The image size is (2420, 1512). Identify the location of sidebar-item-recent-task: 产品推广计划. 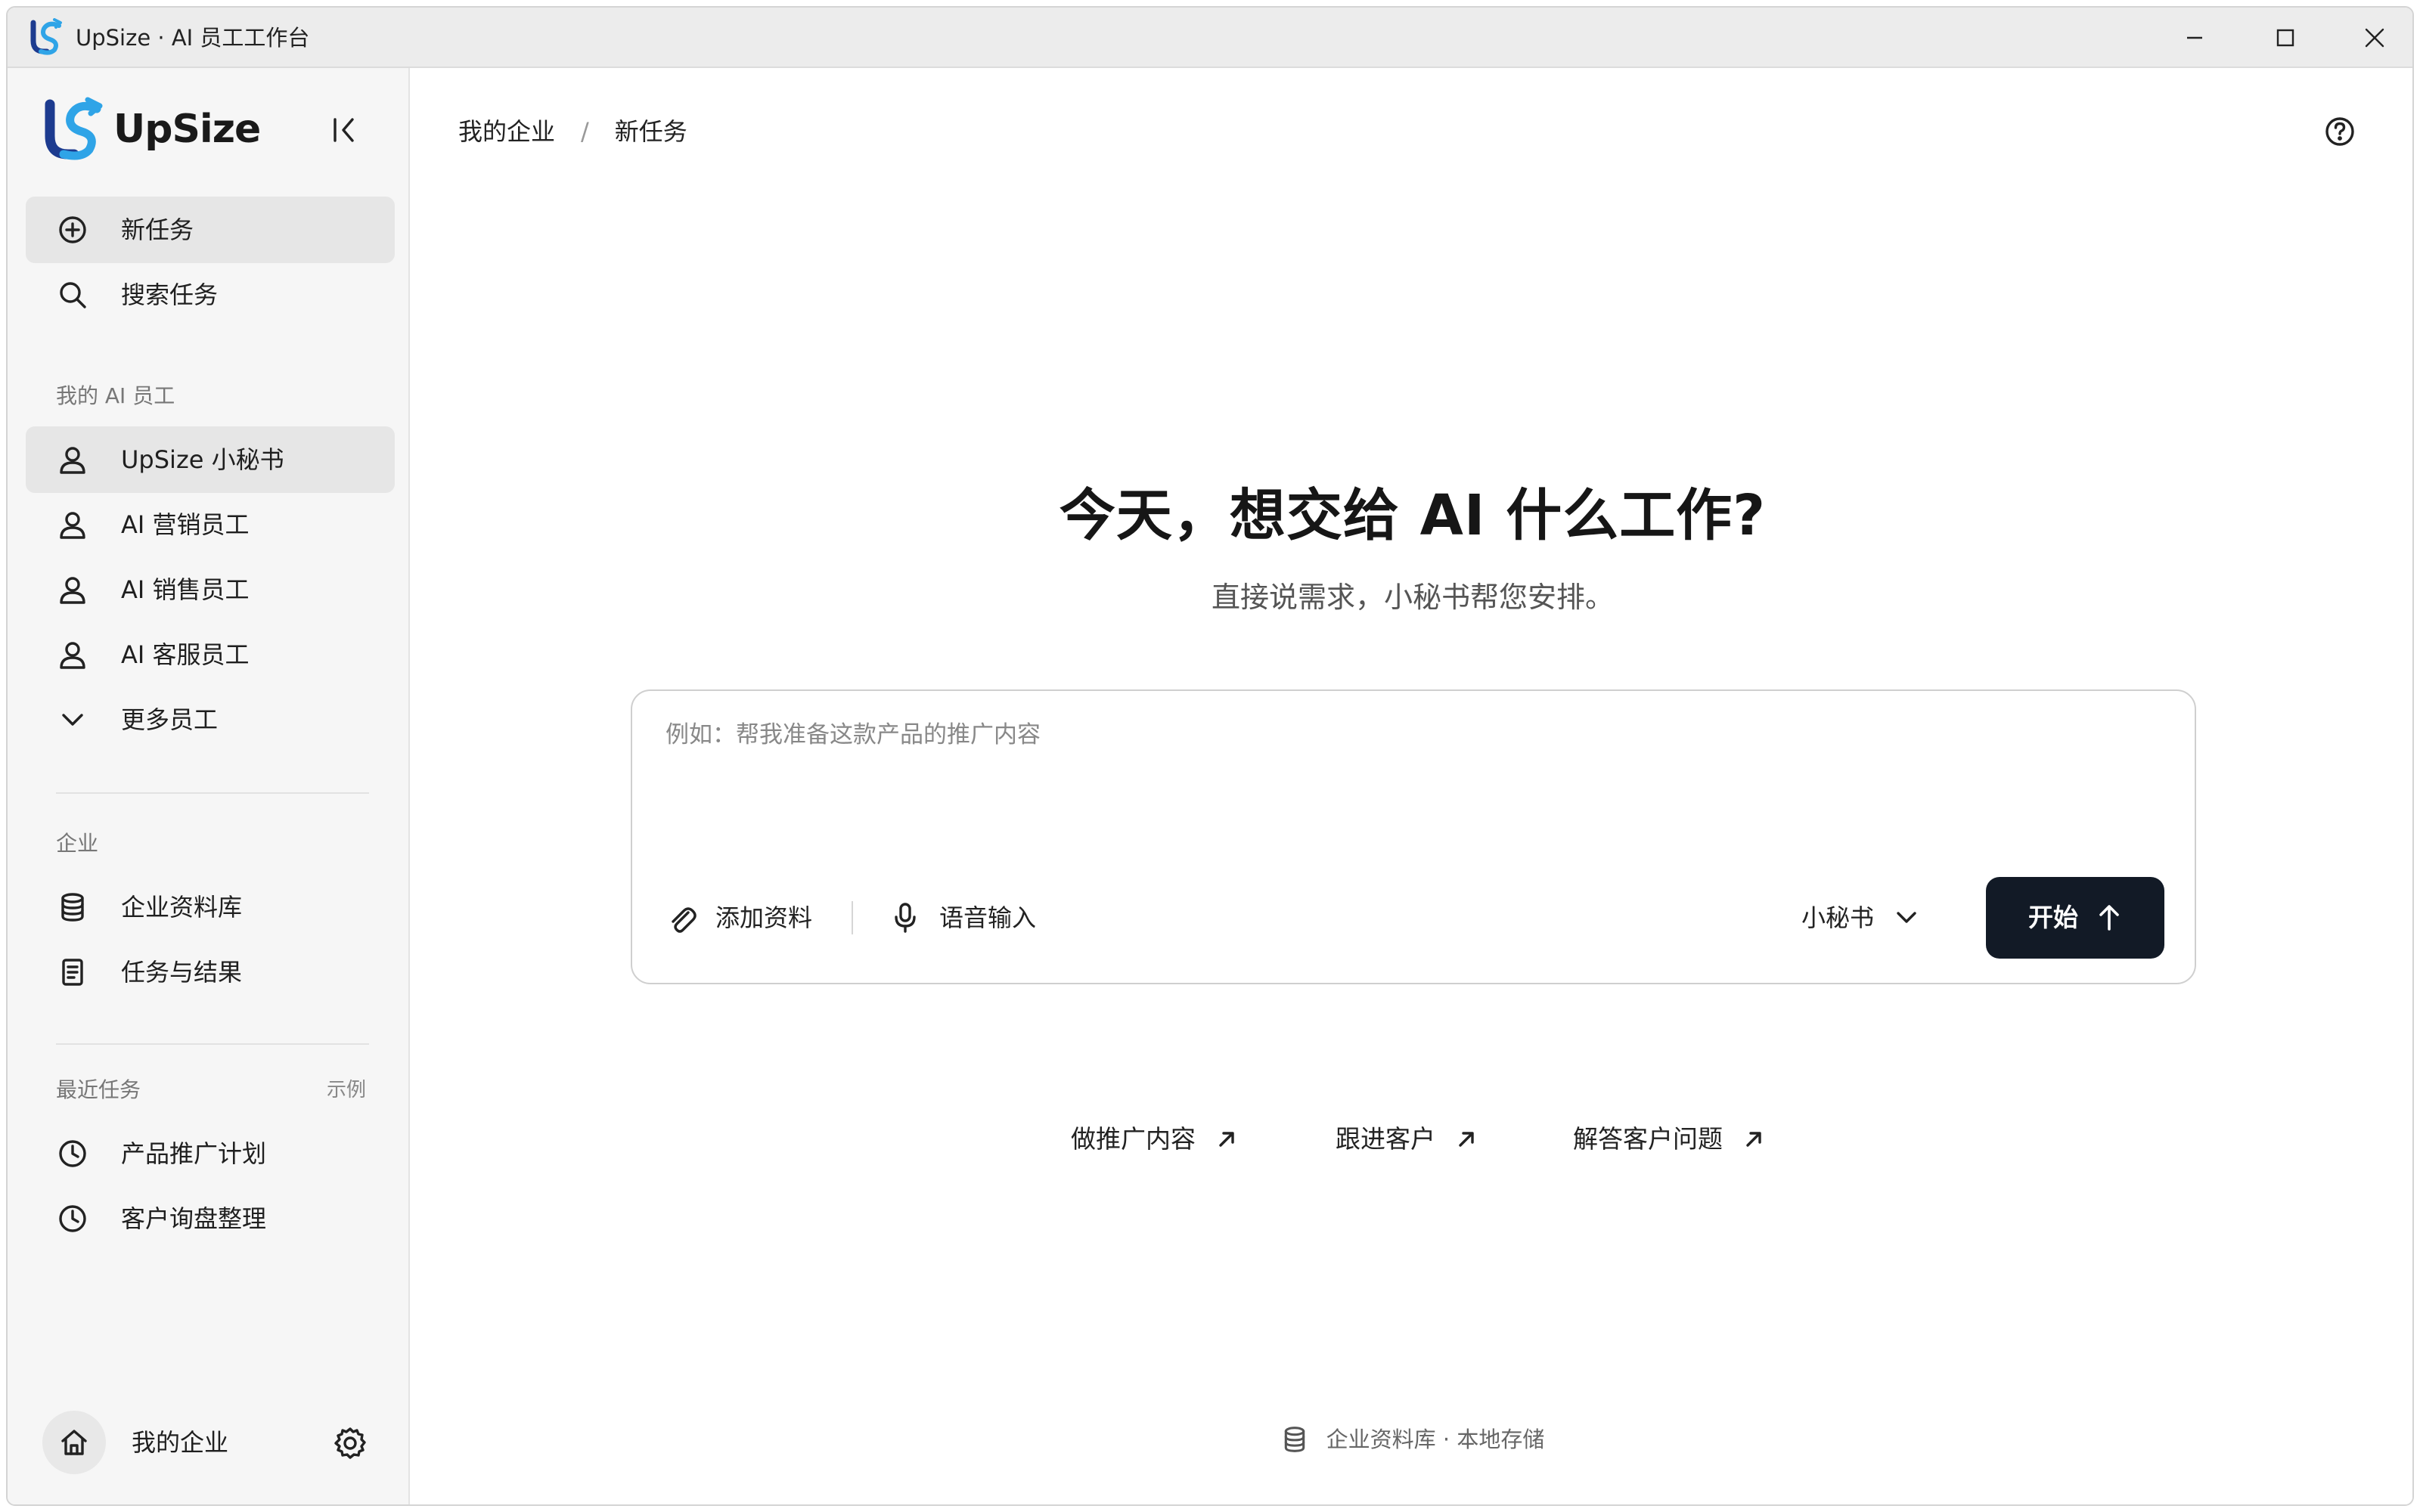
(211, 1153).